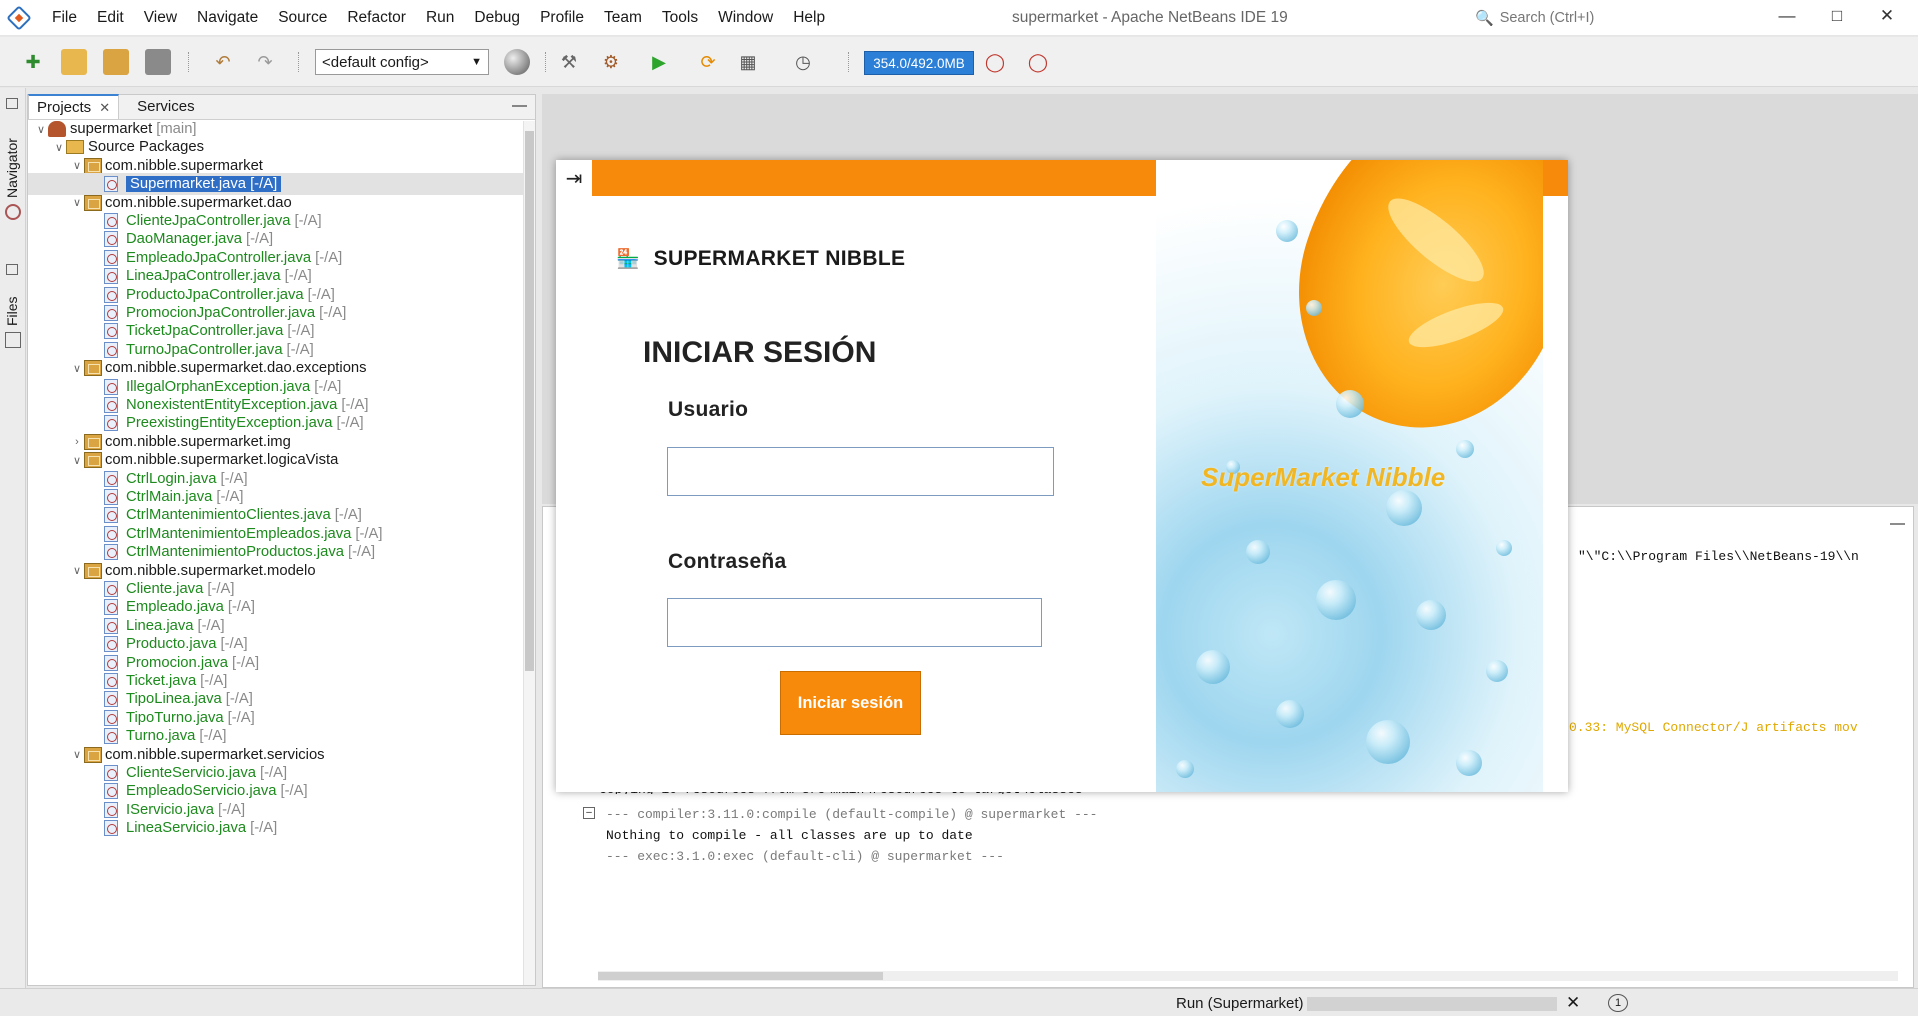 The width and height of the screenshot is (1918, 1016). I want to click on open-project-icon, so click(116, 62).